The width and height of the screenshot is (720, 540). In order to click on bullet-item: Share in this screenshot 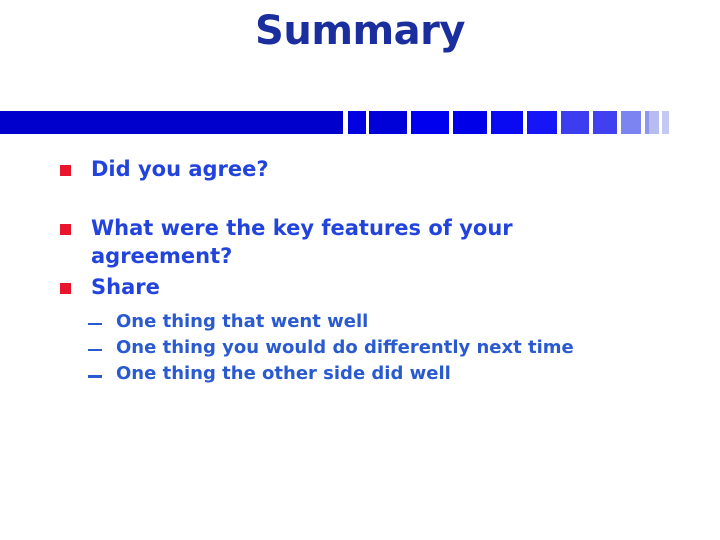, I will do `click(360, 288)`.